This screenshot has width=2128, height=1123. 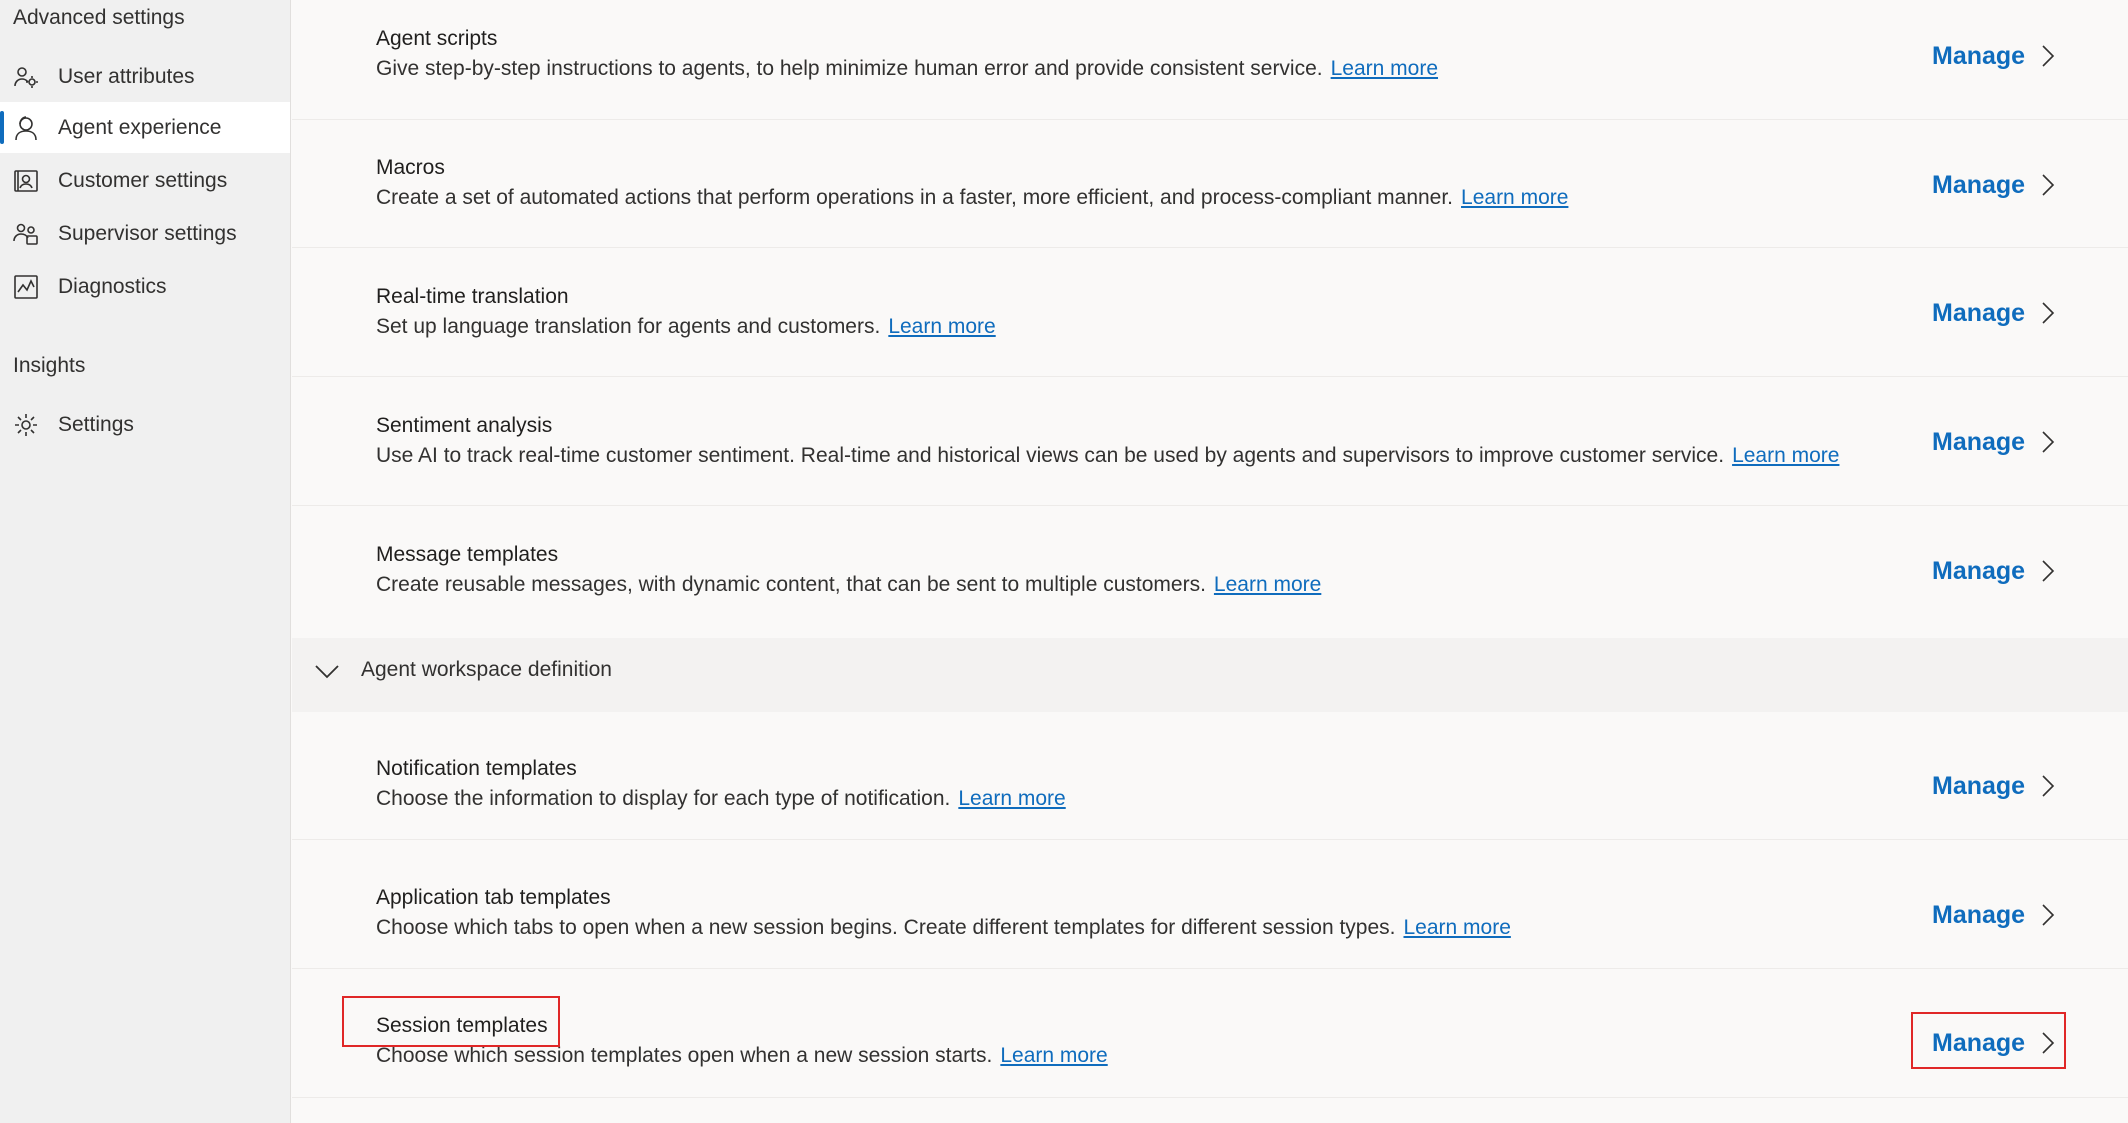 I want to click on advanced-settings-heading: Advanced settings, so click(x=99, y=17).